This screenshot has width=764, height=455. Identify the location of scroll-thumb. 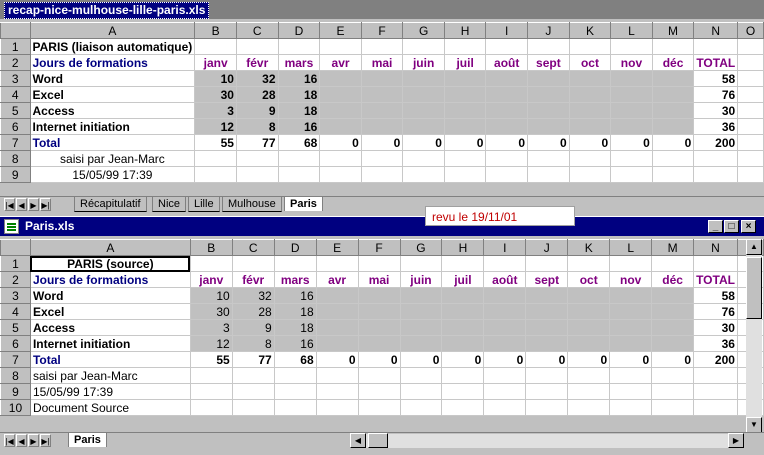
(754, 288).